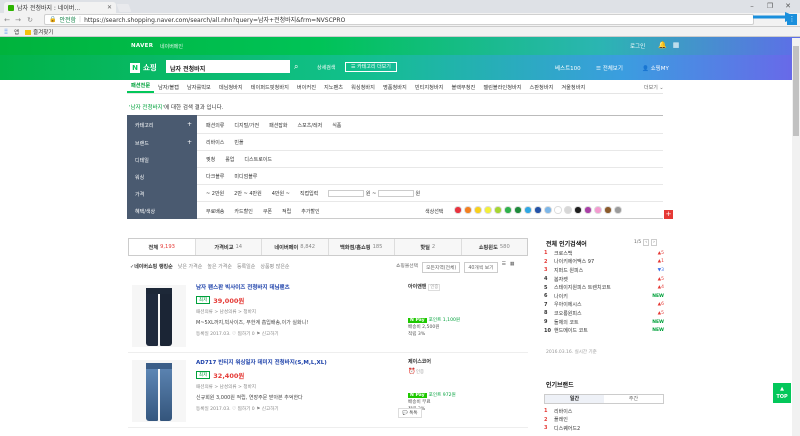  I want to click on product-image, so click(159, 391).